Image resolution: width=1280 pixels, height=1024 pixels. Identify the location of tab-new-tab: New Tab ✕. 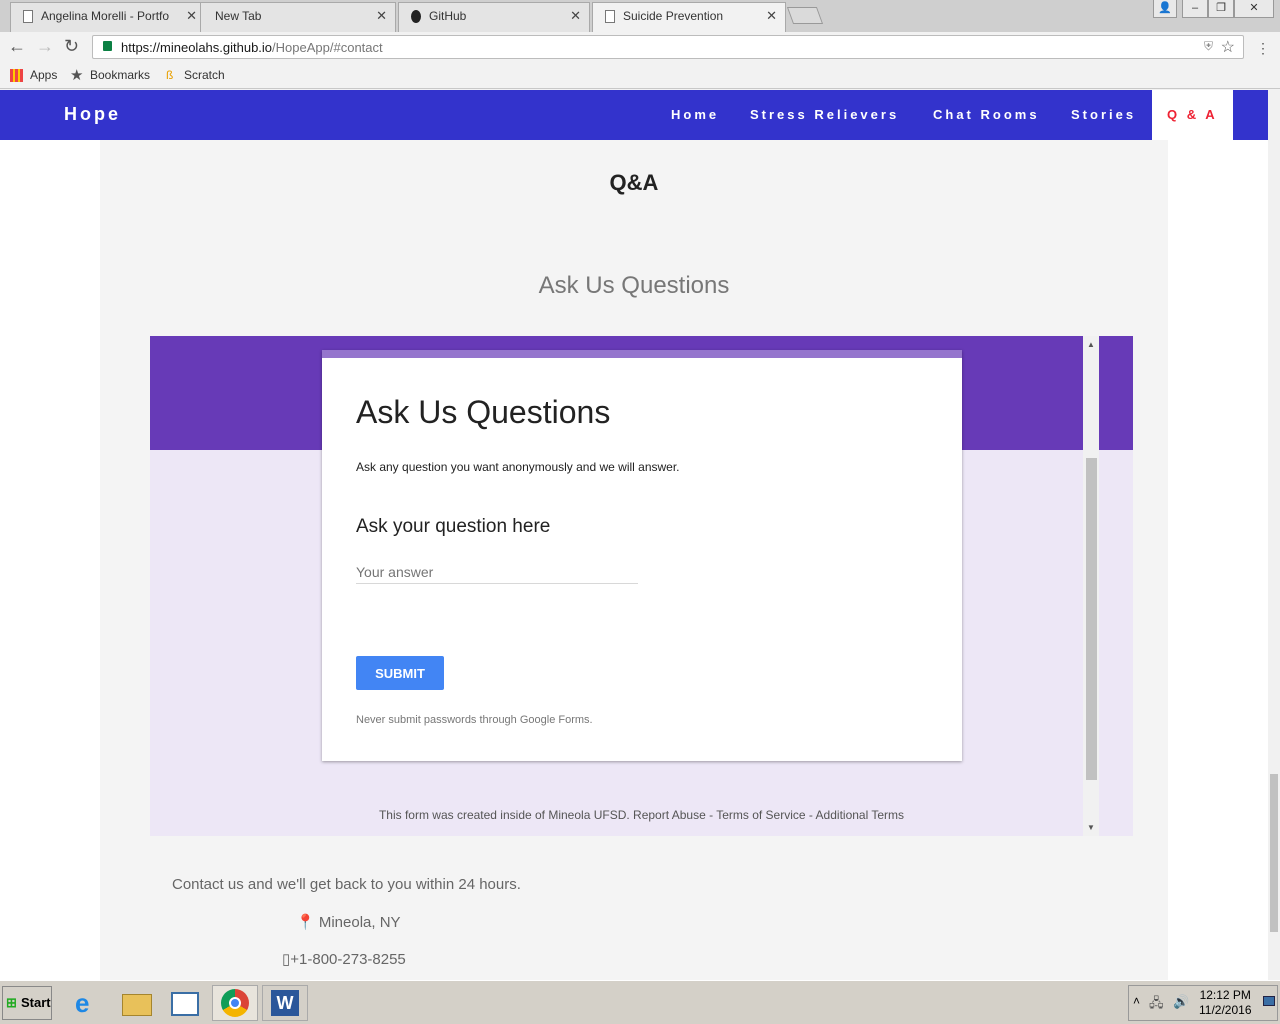
(298, 17).